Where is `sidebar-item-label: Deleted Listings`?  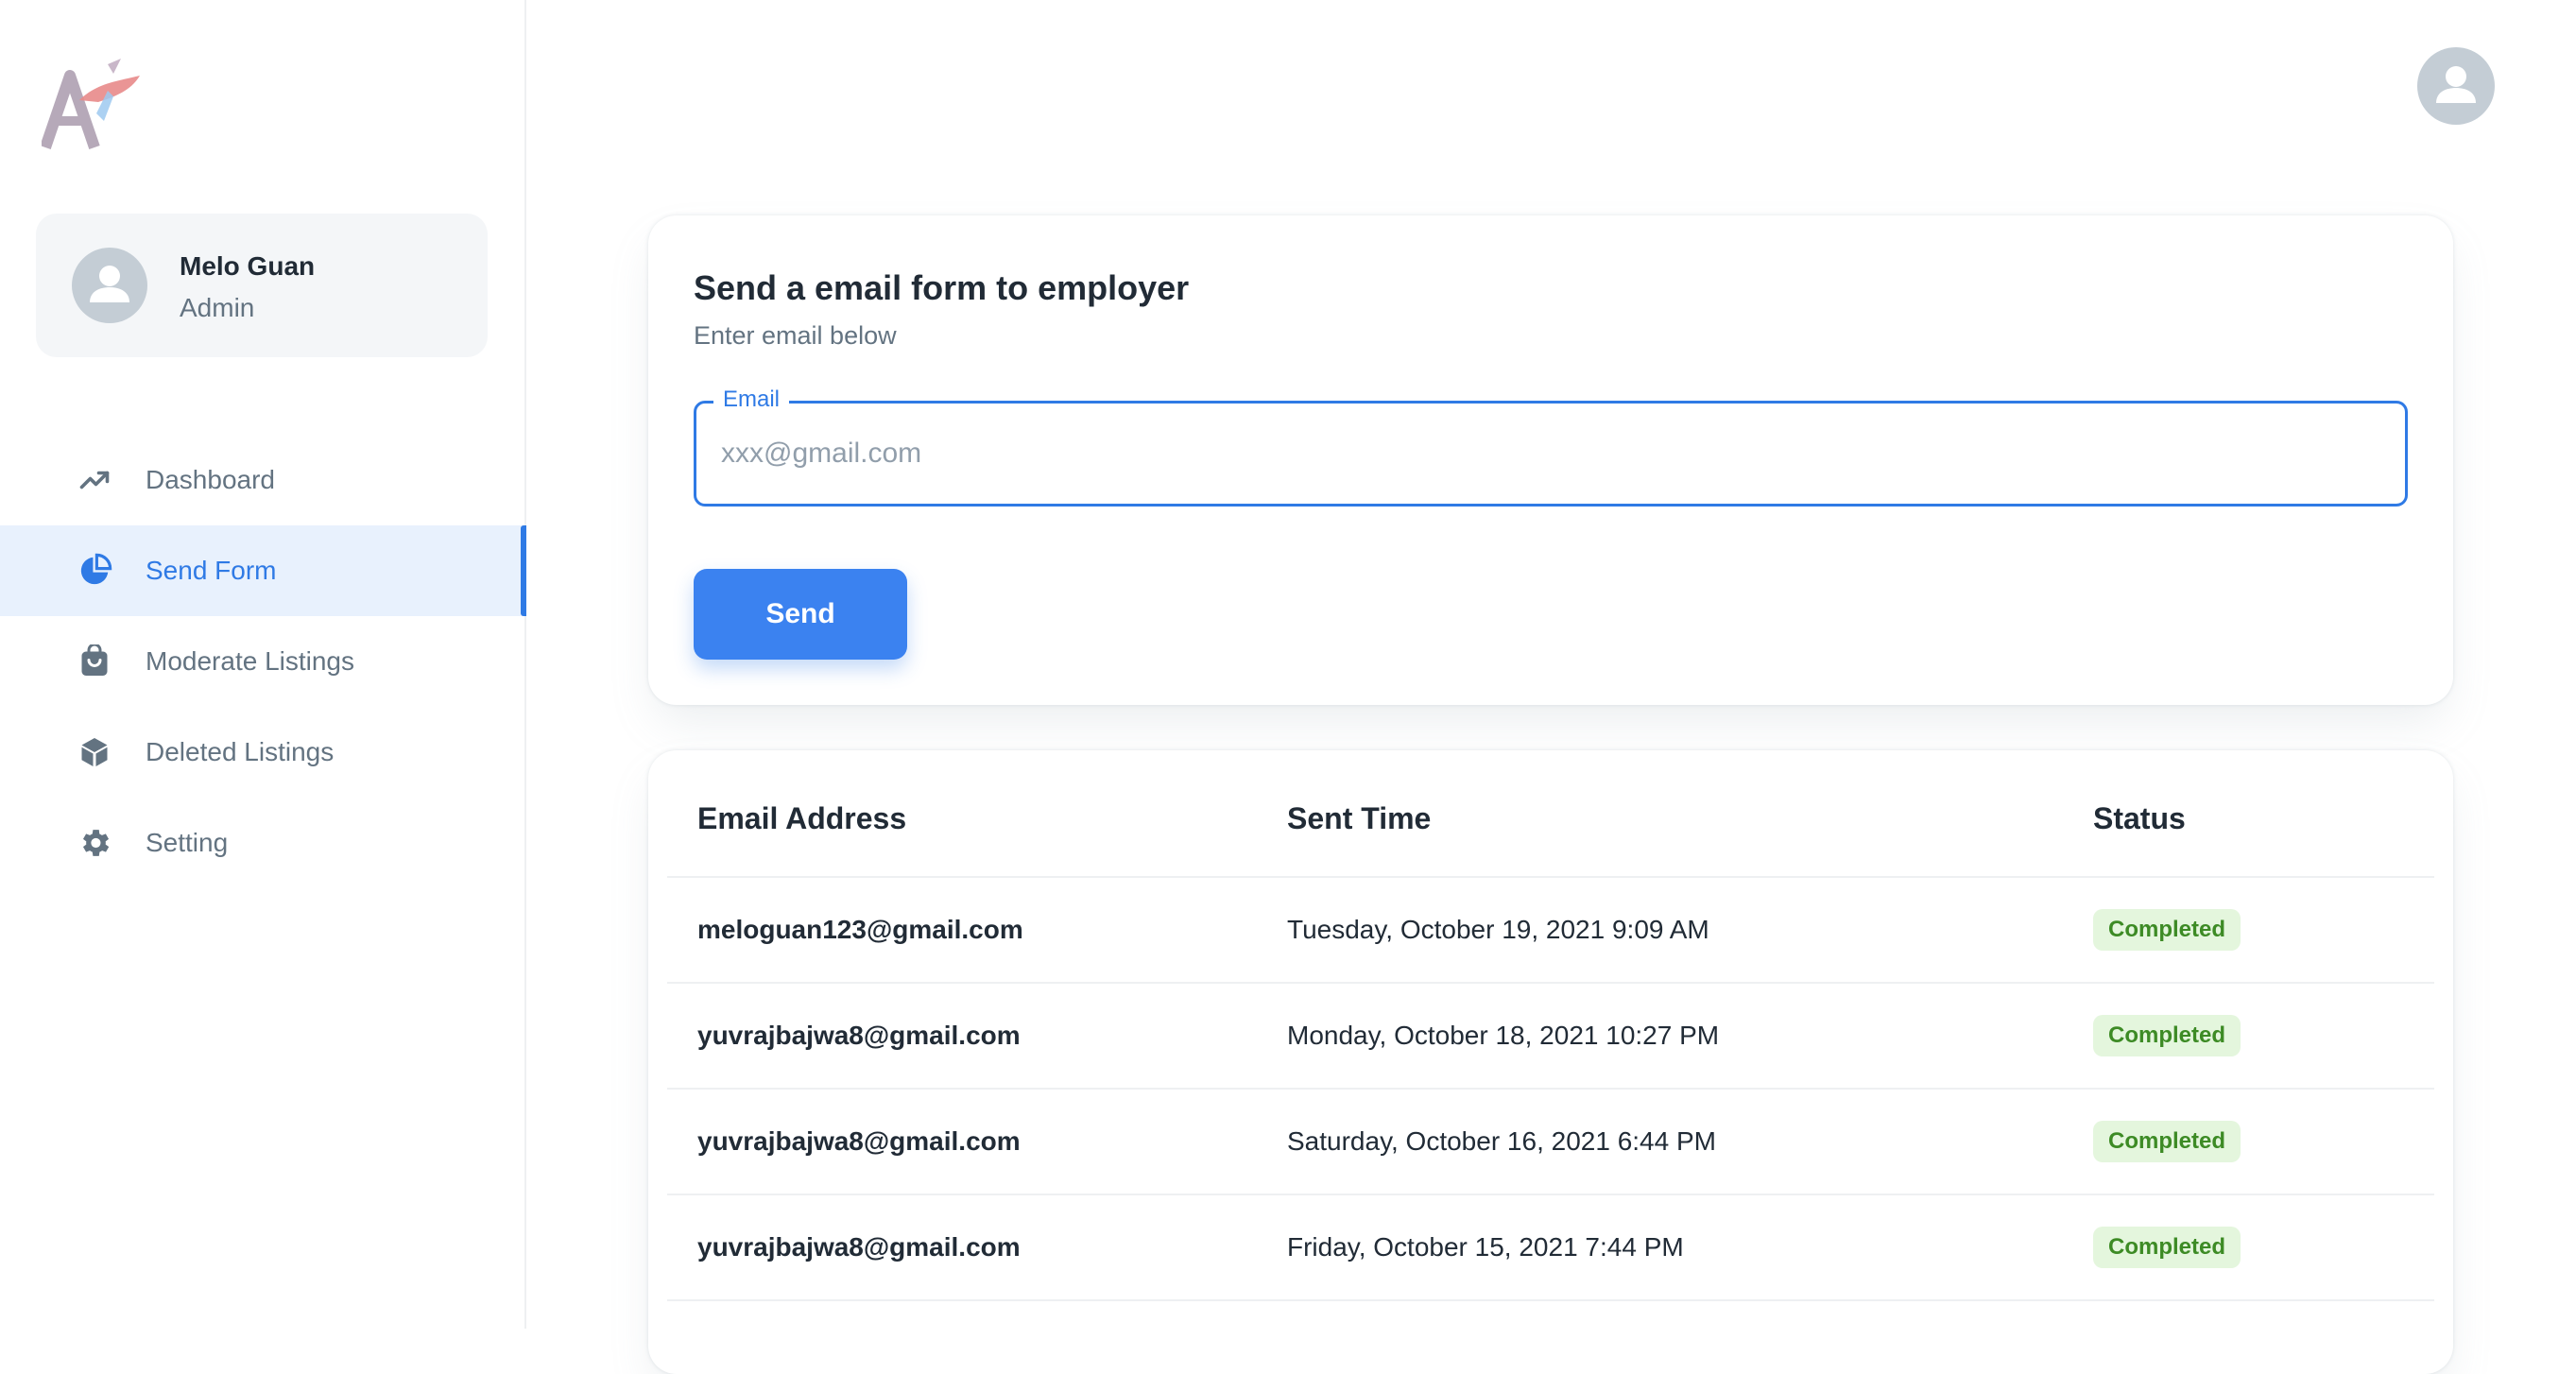 sidebar-item-label: Deleted Listings is located at coordinates (240, 751).